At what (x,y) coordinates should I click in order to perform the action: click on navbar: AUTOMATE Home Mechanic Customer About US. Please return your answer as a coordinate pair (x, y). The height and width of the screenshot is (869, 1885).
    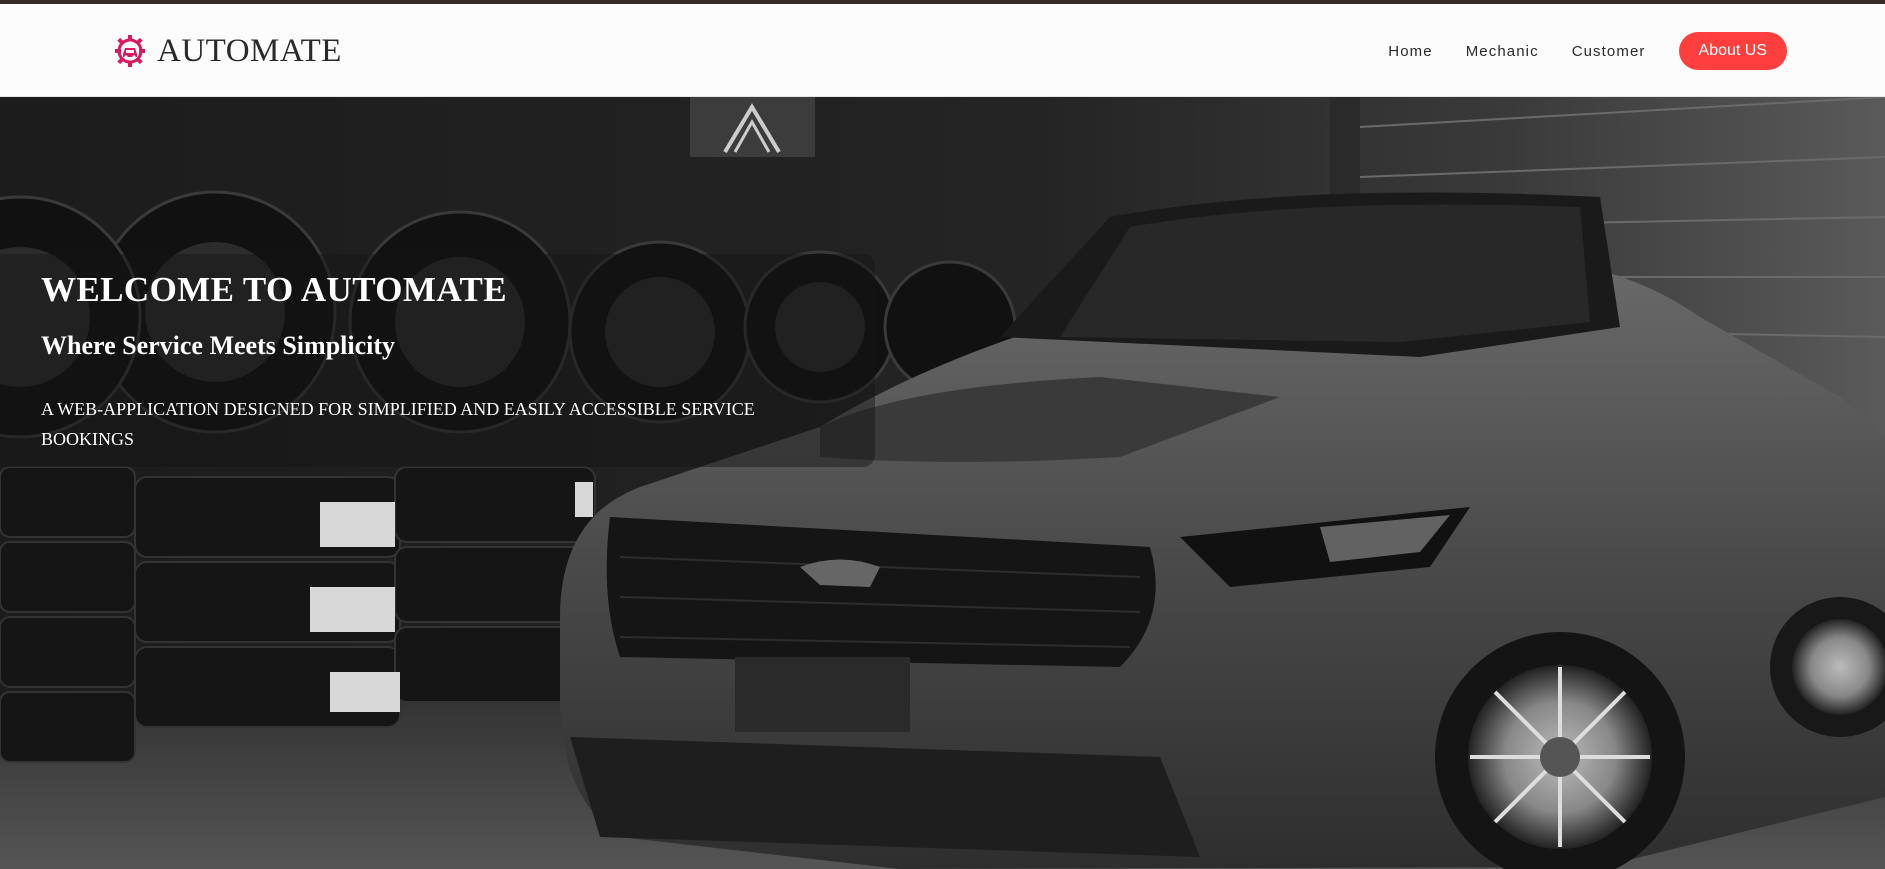
    Looking at the image, I should click on (942, 50).